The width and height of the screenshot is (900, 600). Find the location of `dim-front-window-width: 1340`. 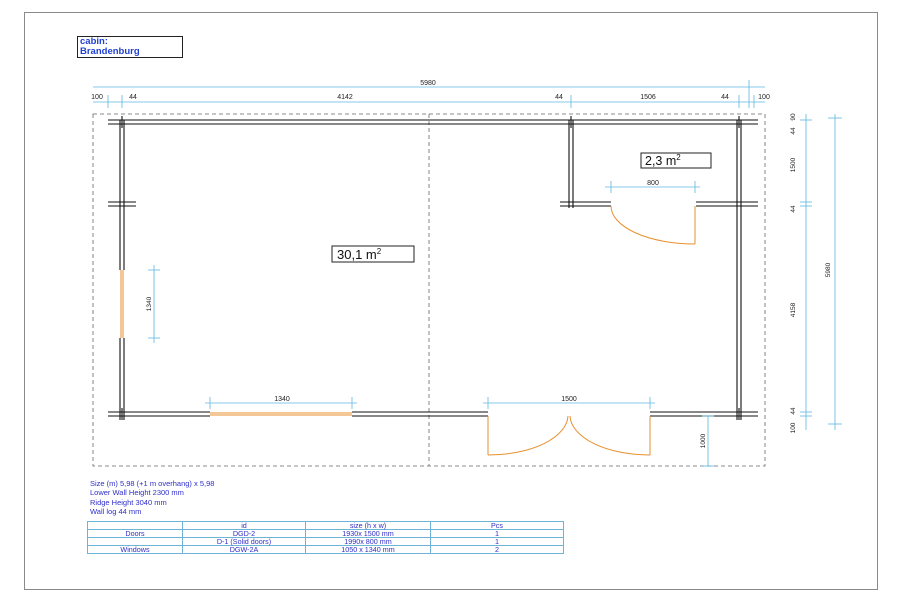

dim-front-window-width: 1340 is located at coordinates (282, 399).